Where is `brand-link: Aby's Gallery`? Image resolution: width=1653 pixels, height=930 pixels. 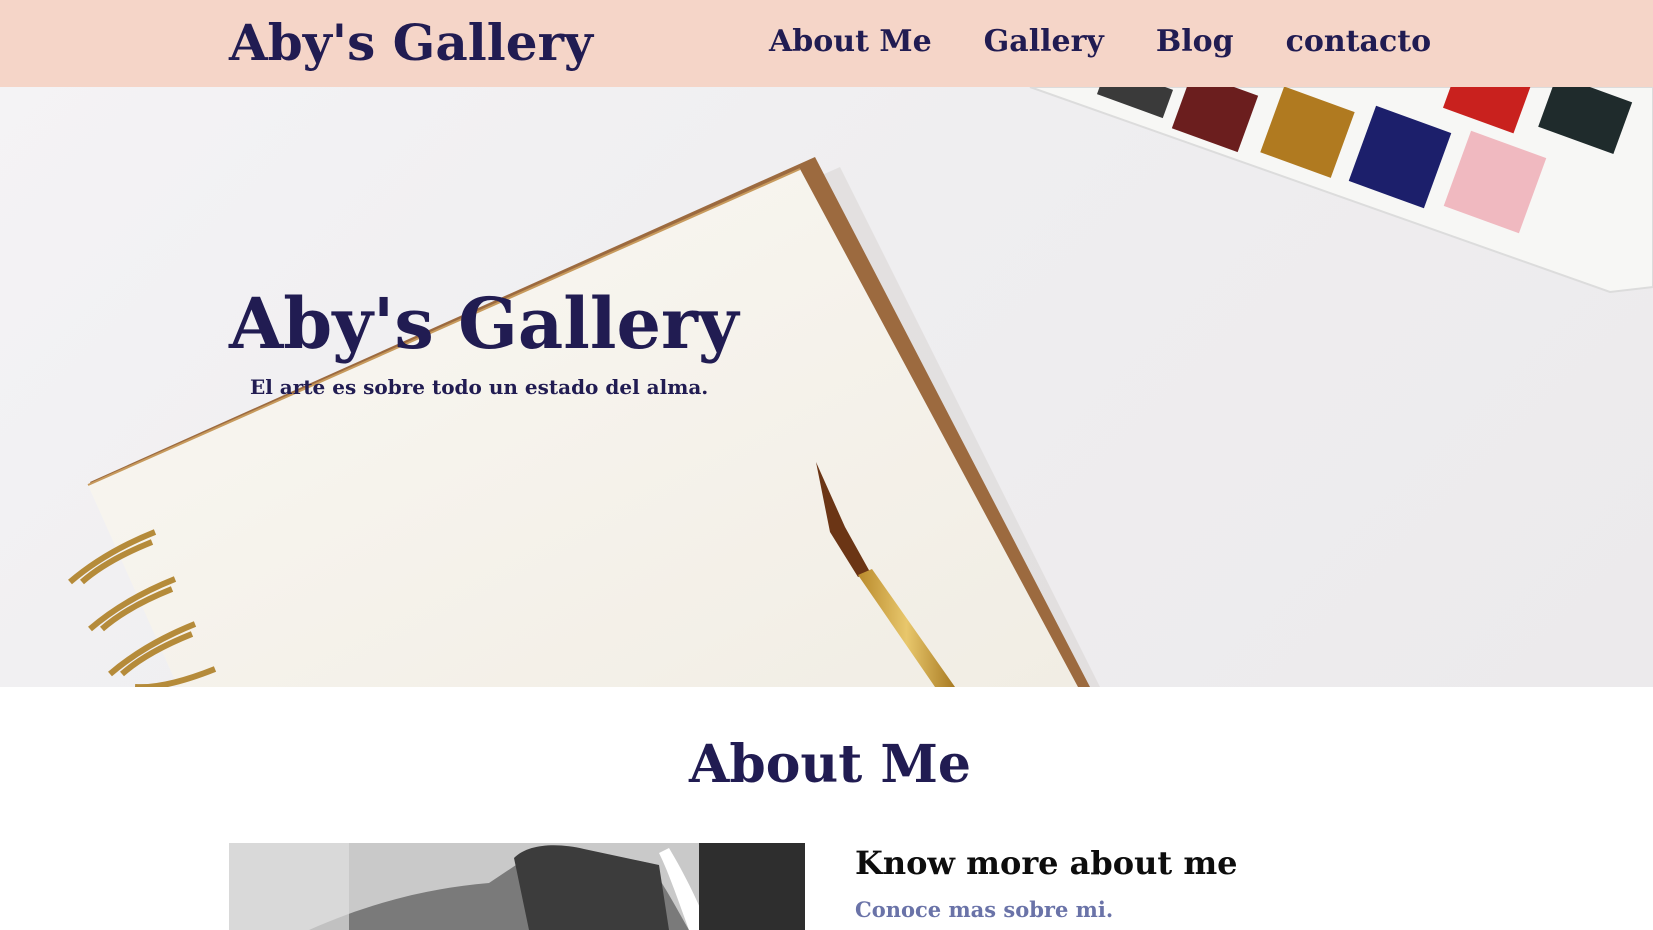
brand-link: Aby's Gallery is located at coordinates (411, 43).